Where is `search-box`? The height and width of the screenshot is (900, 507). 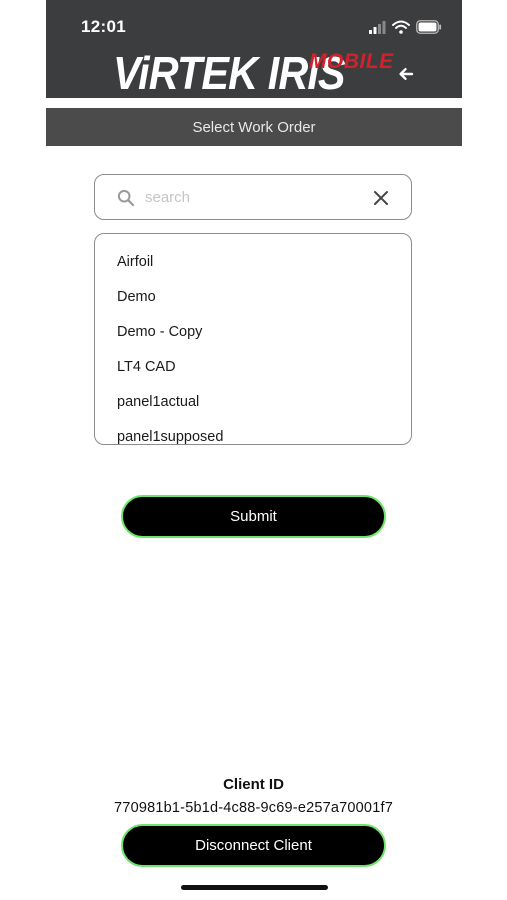
search-box is located at coordinates (253, 197).